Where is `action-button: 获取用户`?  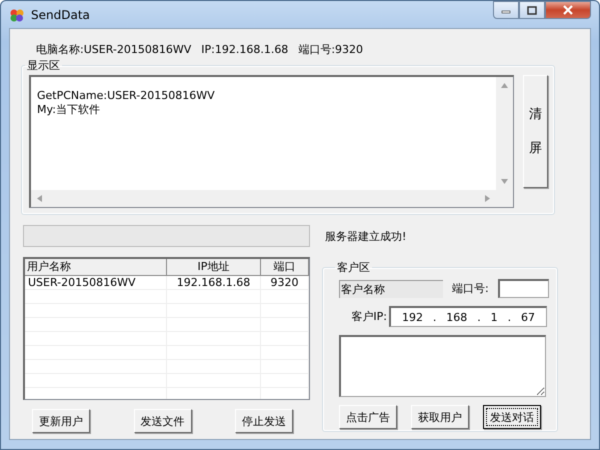 action-button: 获取用户 is located at coordinates (440, 417).